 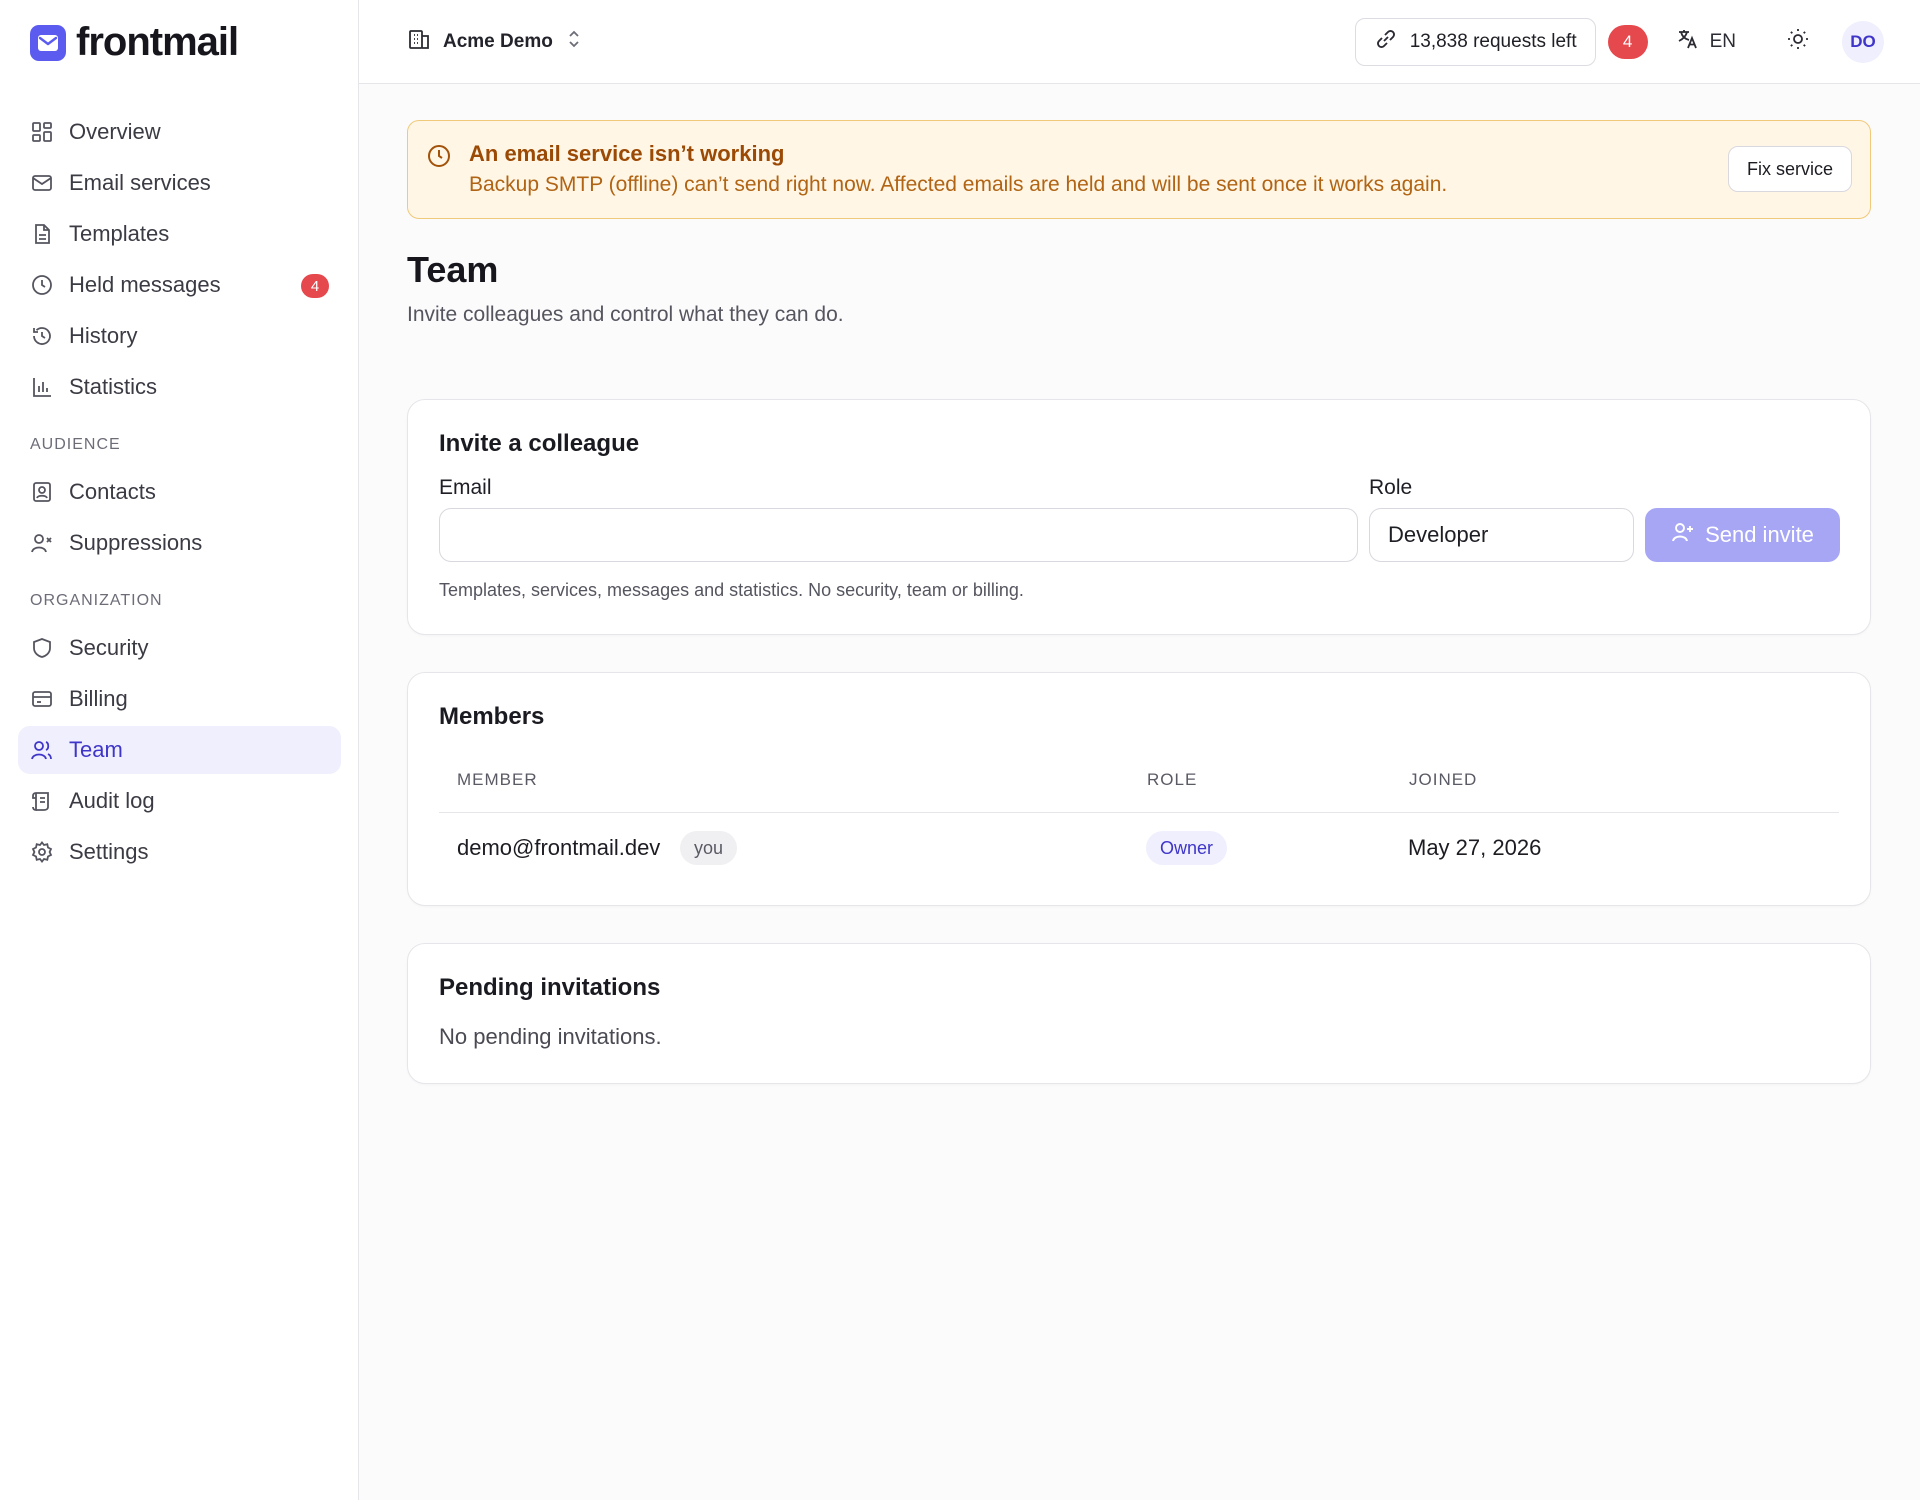 What do you see at coordinates (42, 801) in the screenshot?
I see `scroll-icon` at bounding box center [42, 801].